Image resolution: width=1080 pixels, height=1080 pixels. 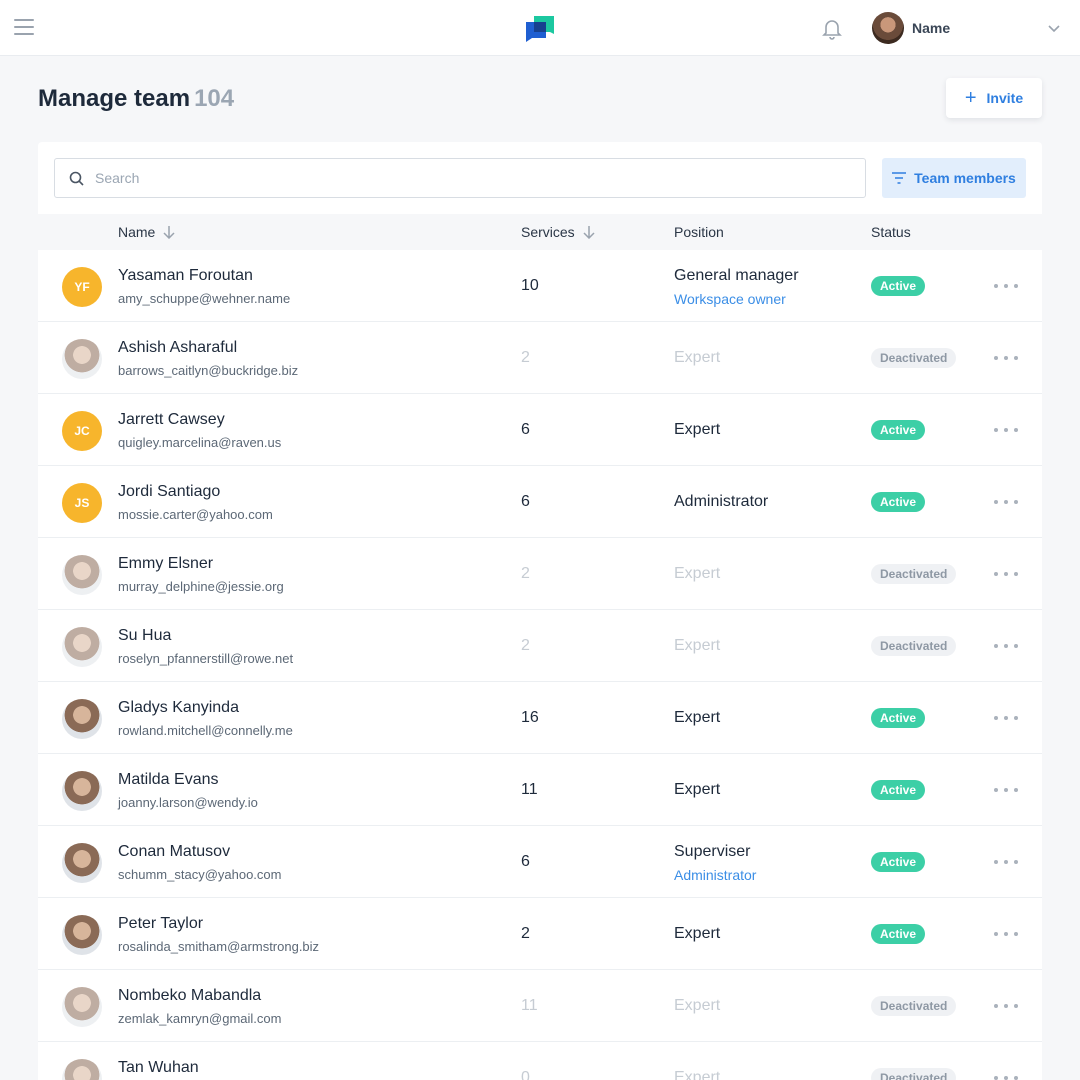 What do you see at coordinates (114, 98) in the screenshot?
I see `page-title-text: Manage team` at bounding box center [114, 98].